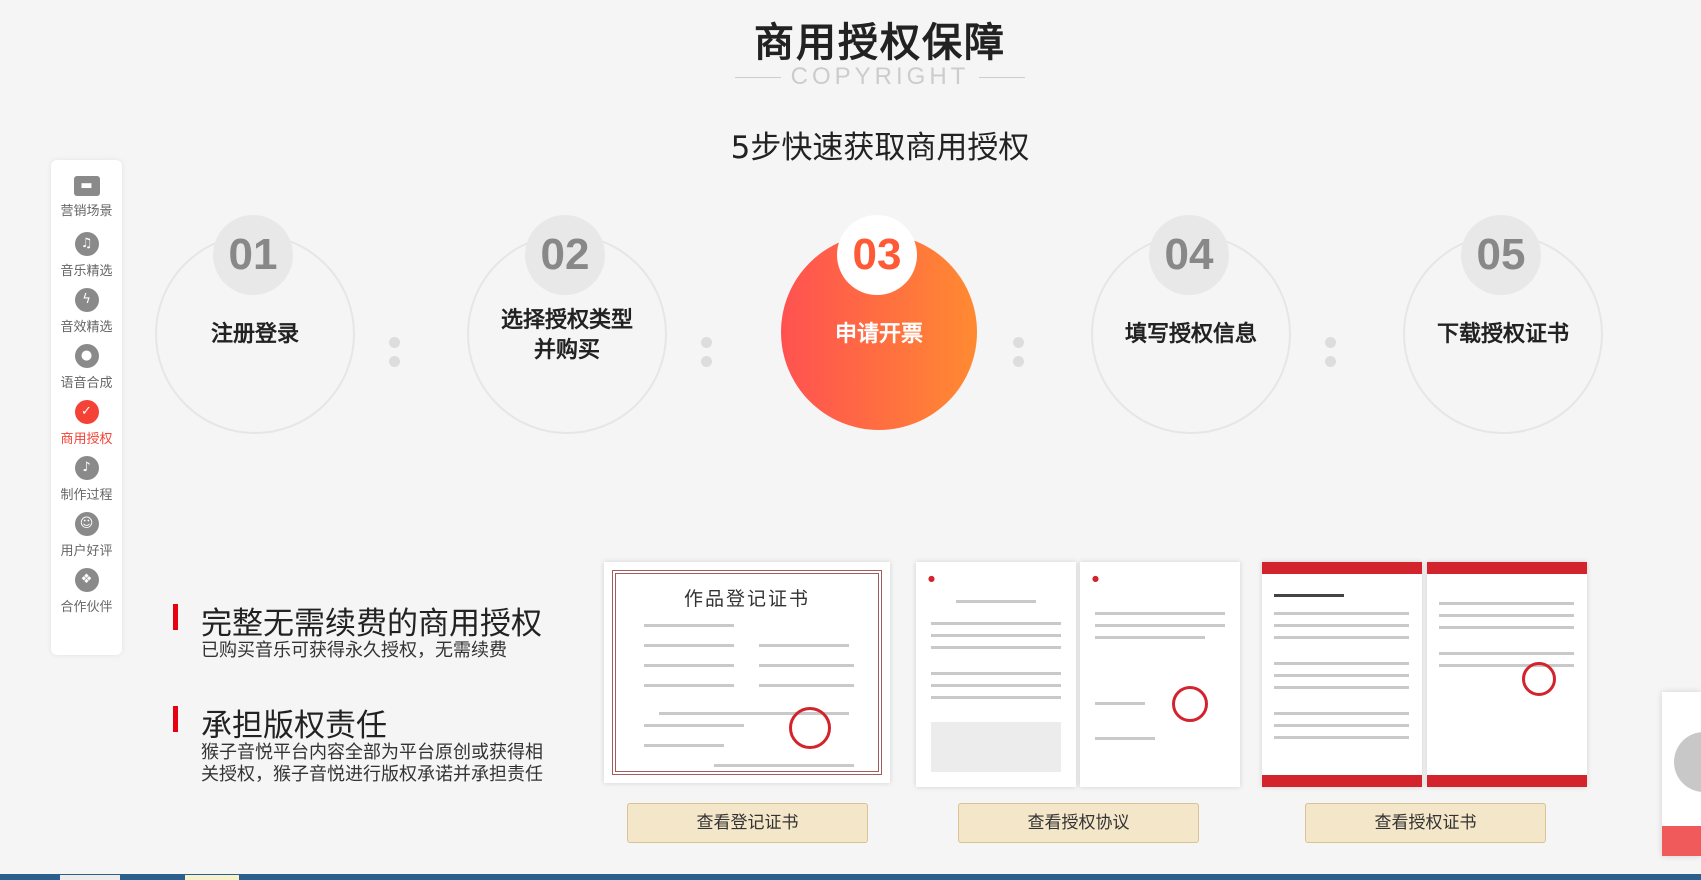  I want to click on microphone-icon: ●, so click(86, 356).